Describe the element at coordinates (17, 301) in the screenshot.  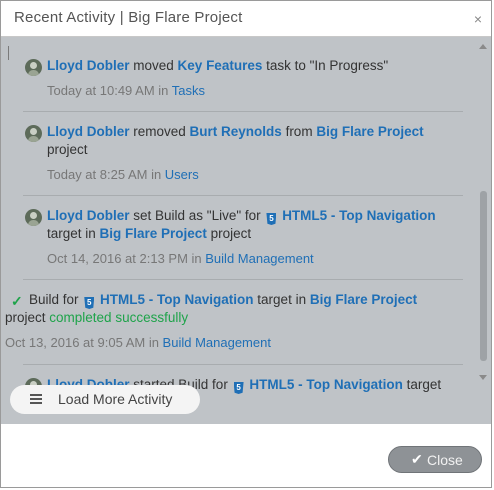
I see `check-icon: ✓` at that location.